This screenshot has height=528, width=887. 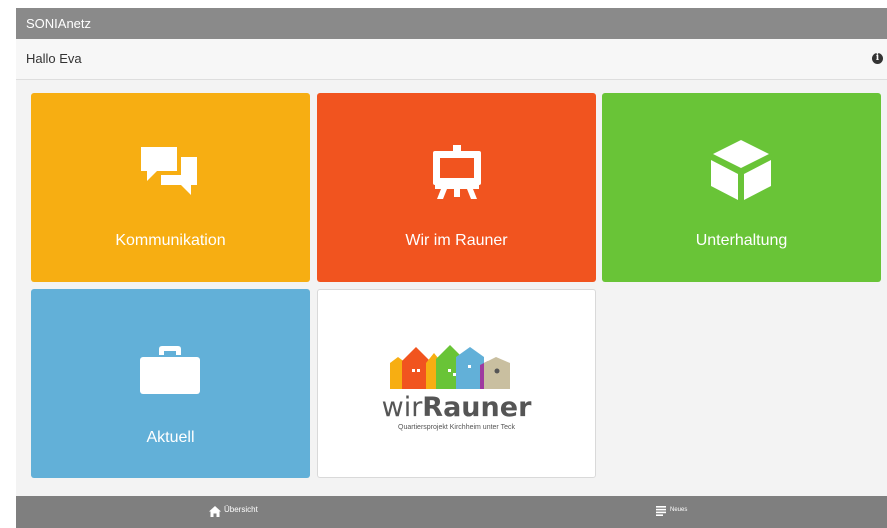 I want to click on tile-label: Kommunikation, so click(x=170, y=240).